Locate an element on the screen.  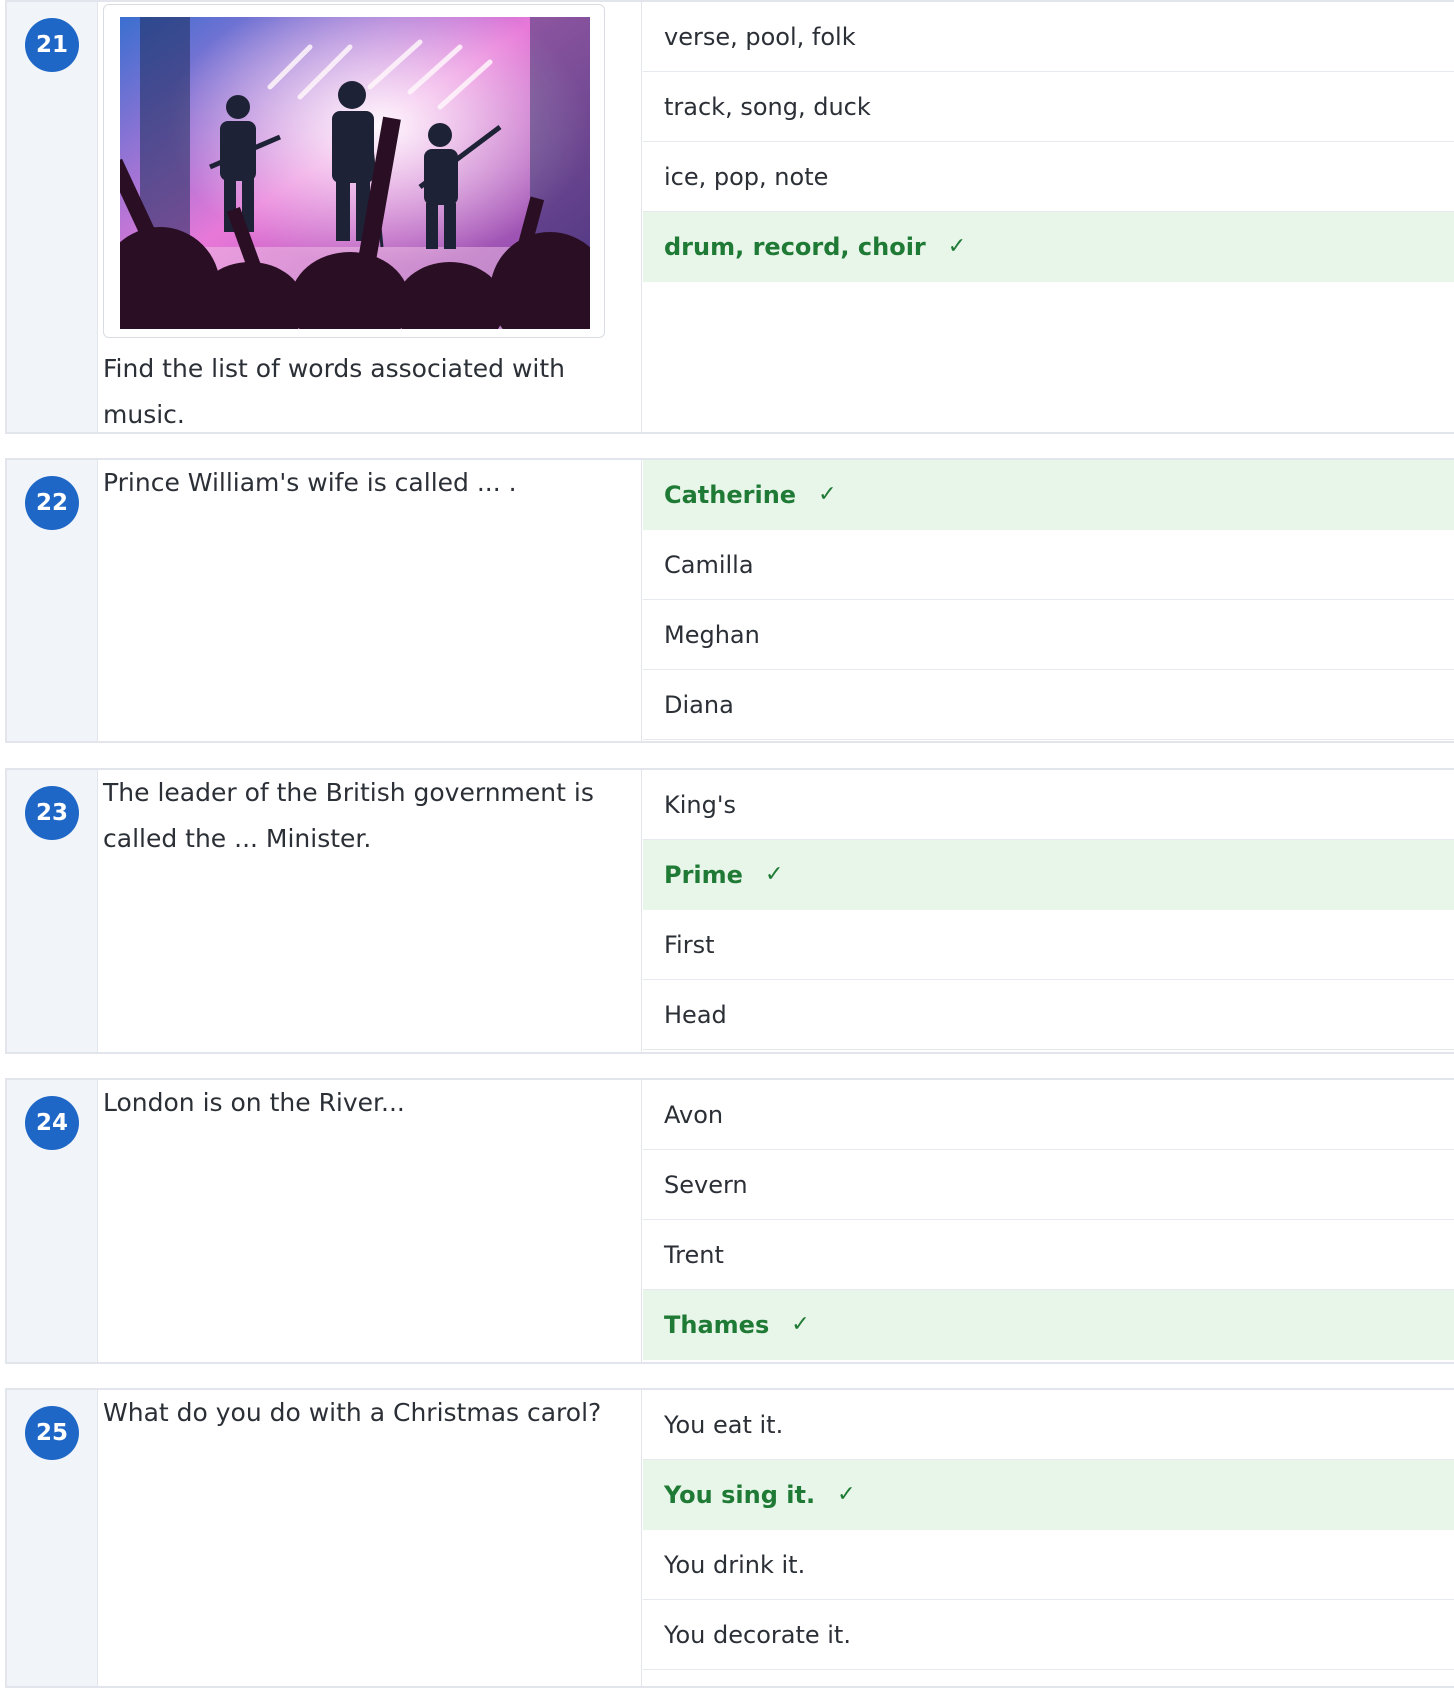
question-panel: What do you do with a Christmas carol? is located at coordinates (369, 1538).